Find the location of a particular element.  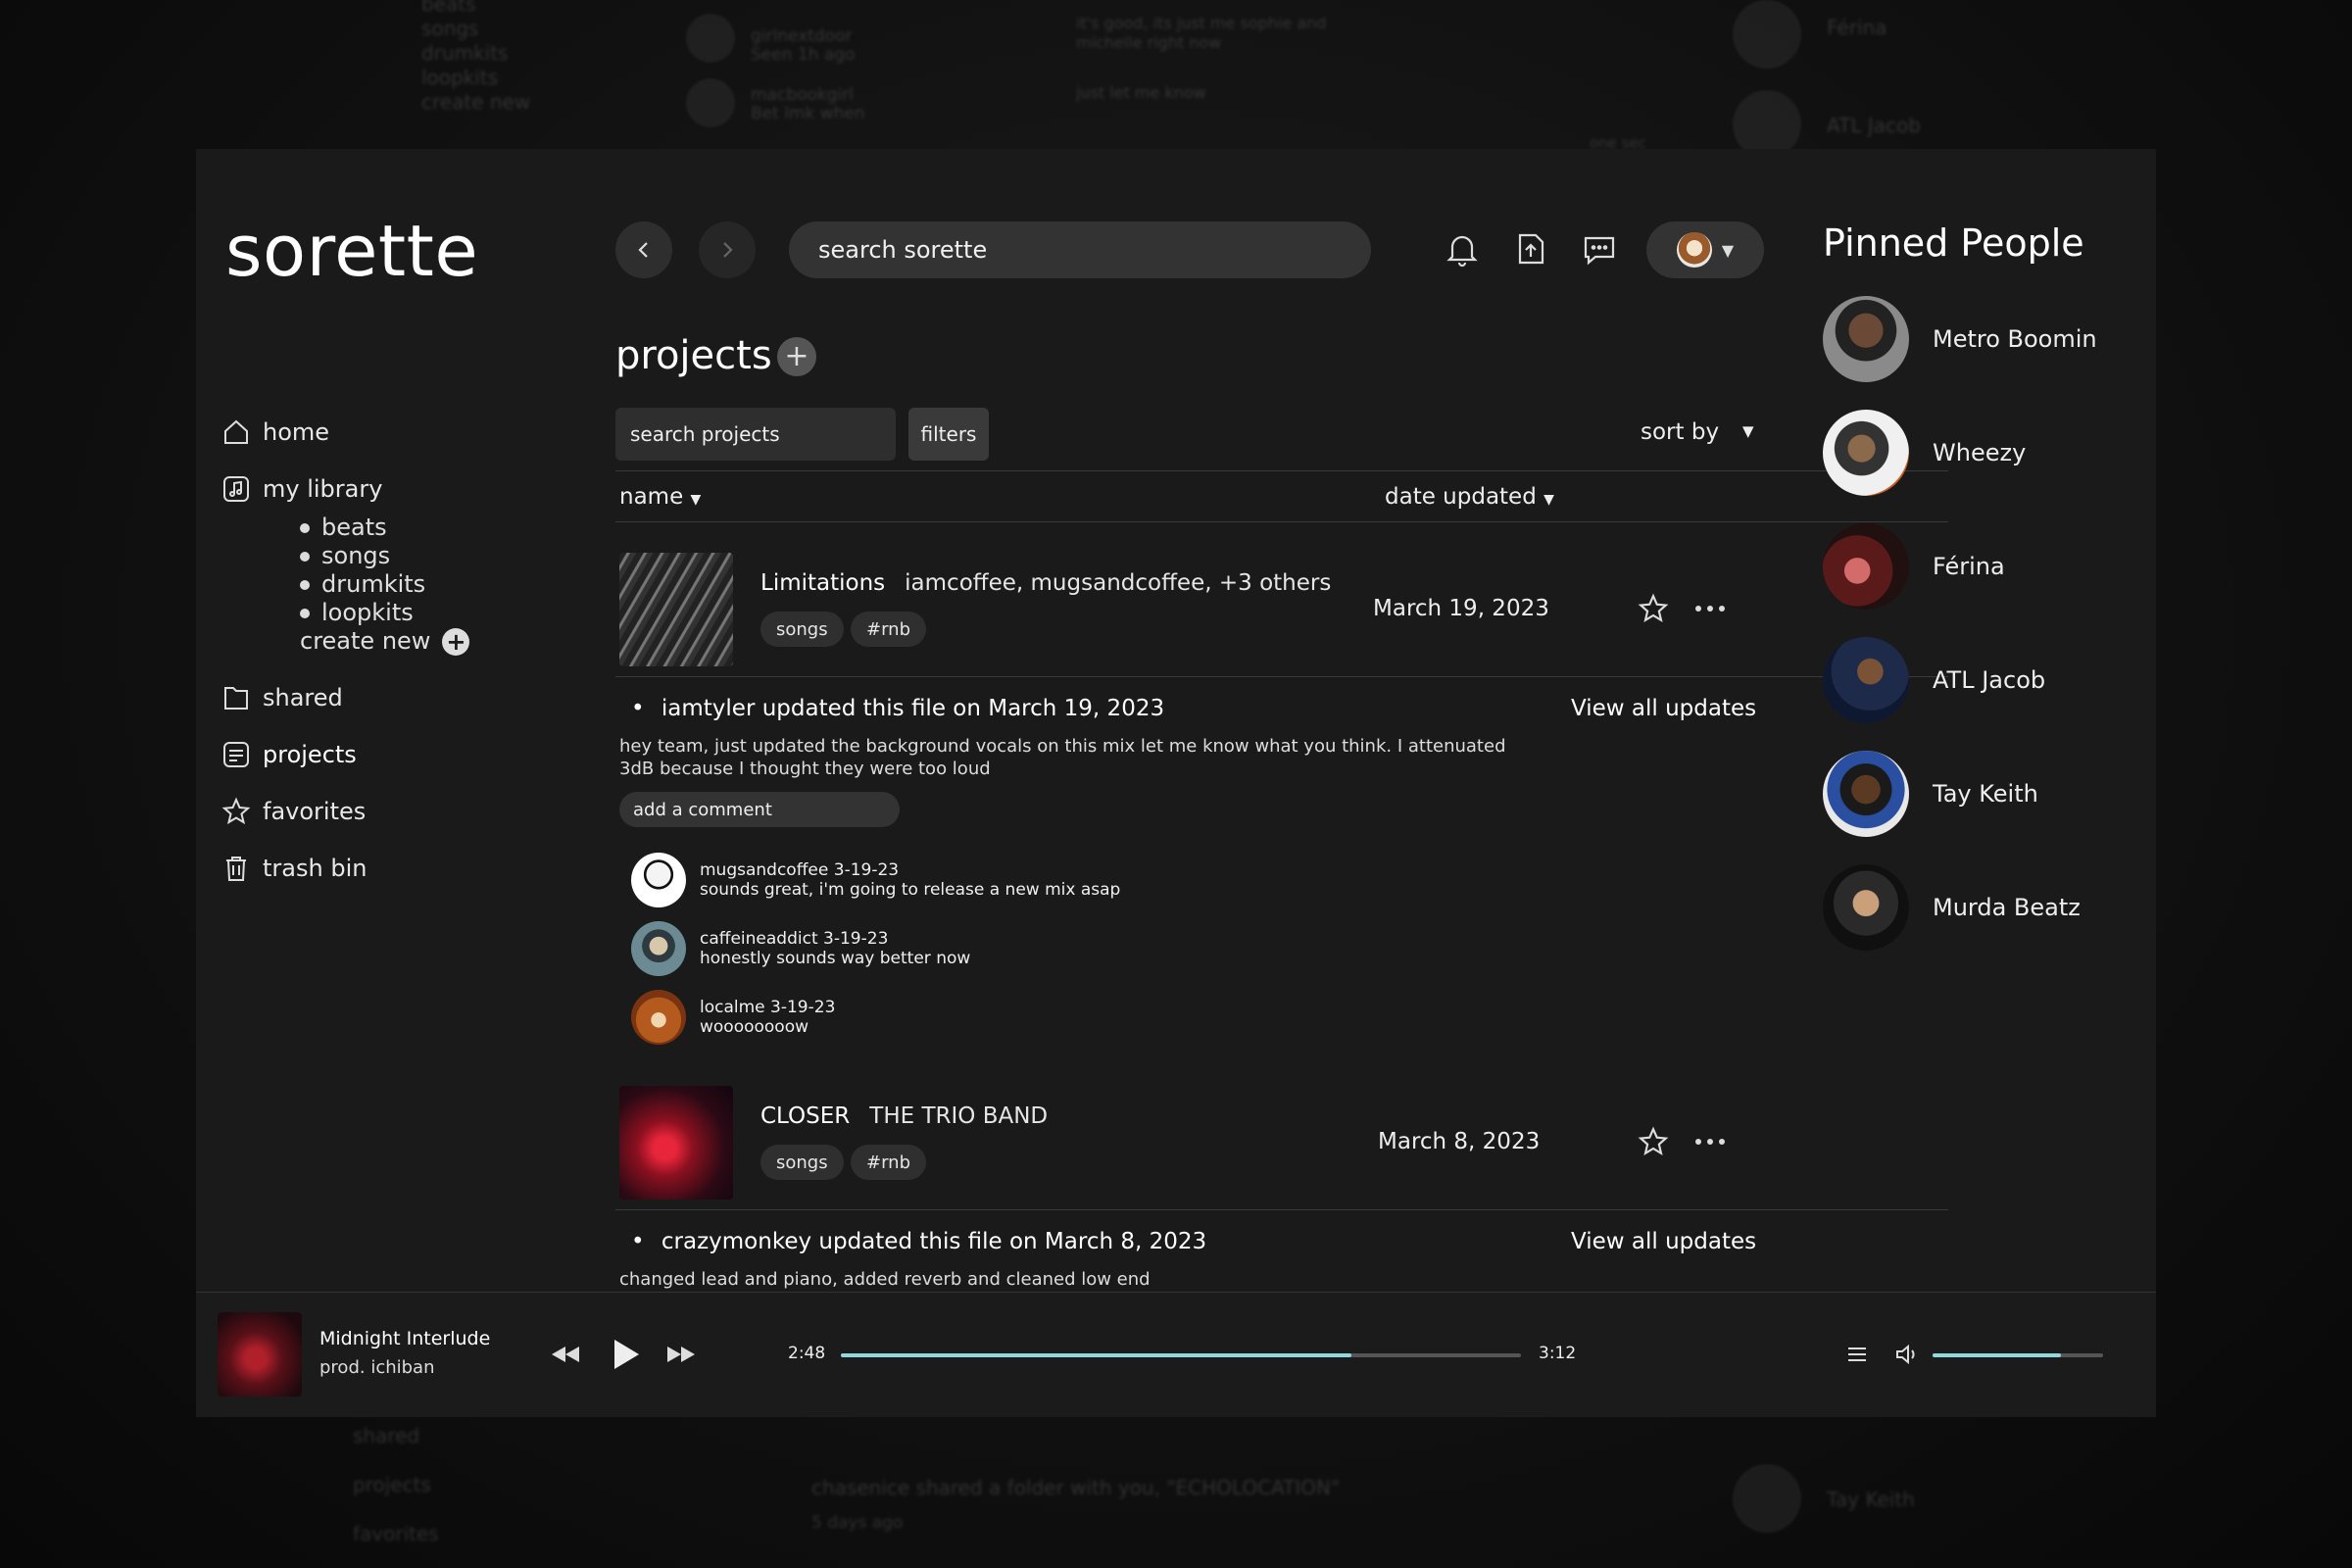

track-producer: prod. ichiban is located at coordinates (376, 1367).